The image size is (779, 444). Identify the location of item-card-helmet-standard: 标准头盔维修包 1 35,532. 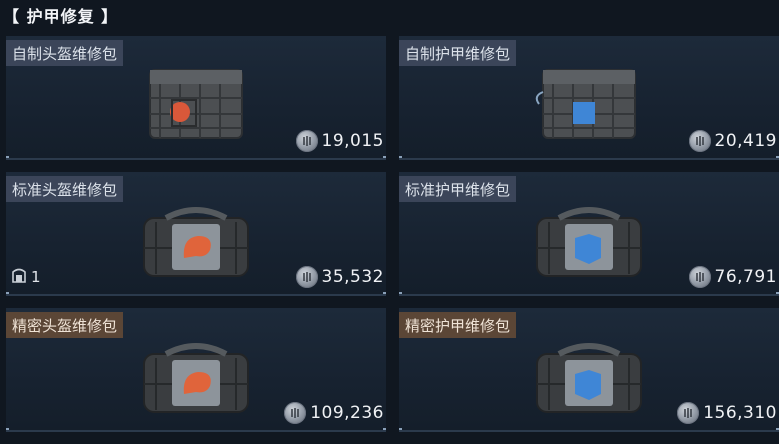
(196, 234).